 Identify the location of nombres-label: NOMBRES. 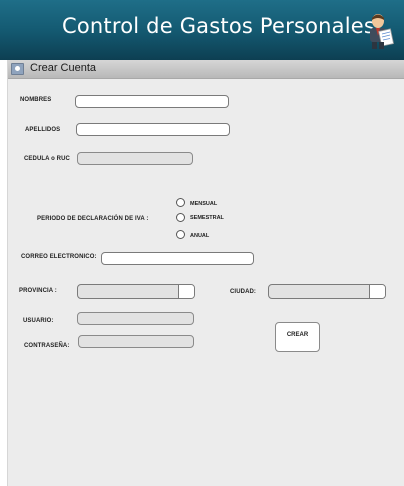
(36, 100).